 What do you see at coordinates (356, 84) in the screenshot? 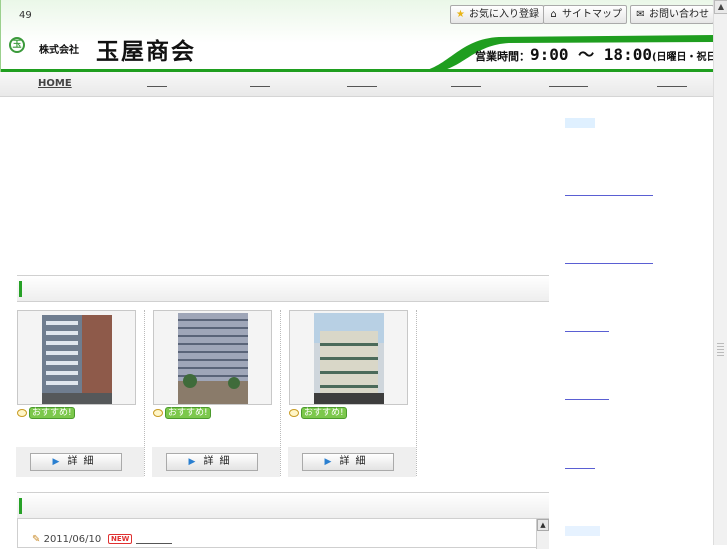
I see `global-nav: HOME` at bounding box center [356, 84].